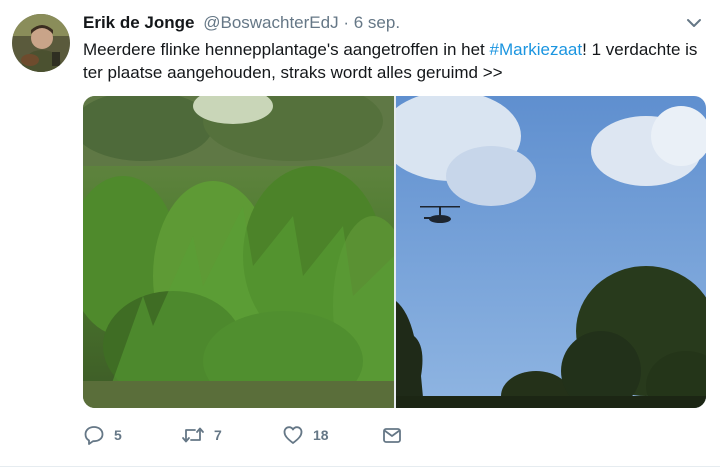 The height and width of the screenshot is (472, 720). I want to click on chevron-down-icon, so click(694, 23).